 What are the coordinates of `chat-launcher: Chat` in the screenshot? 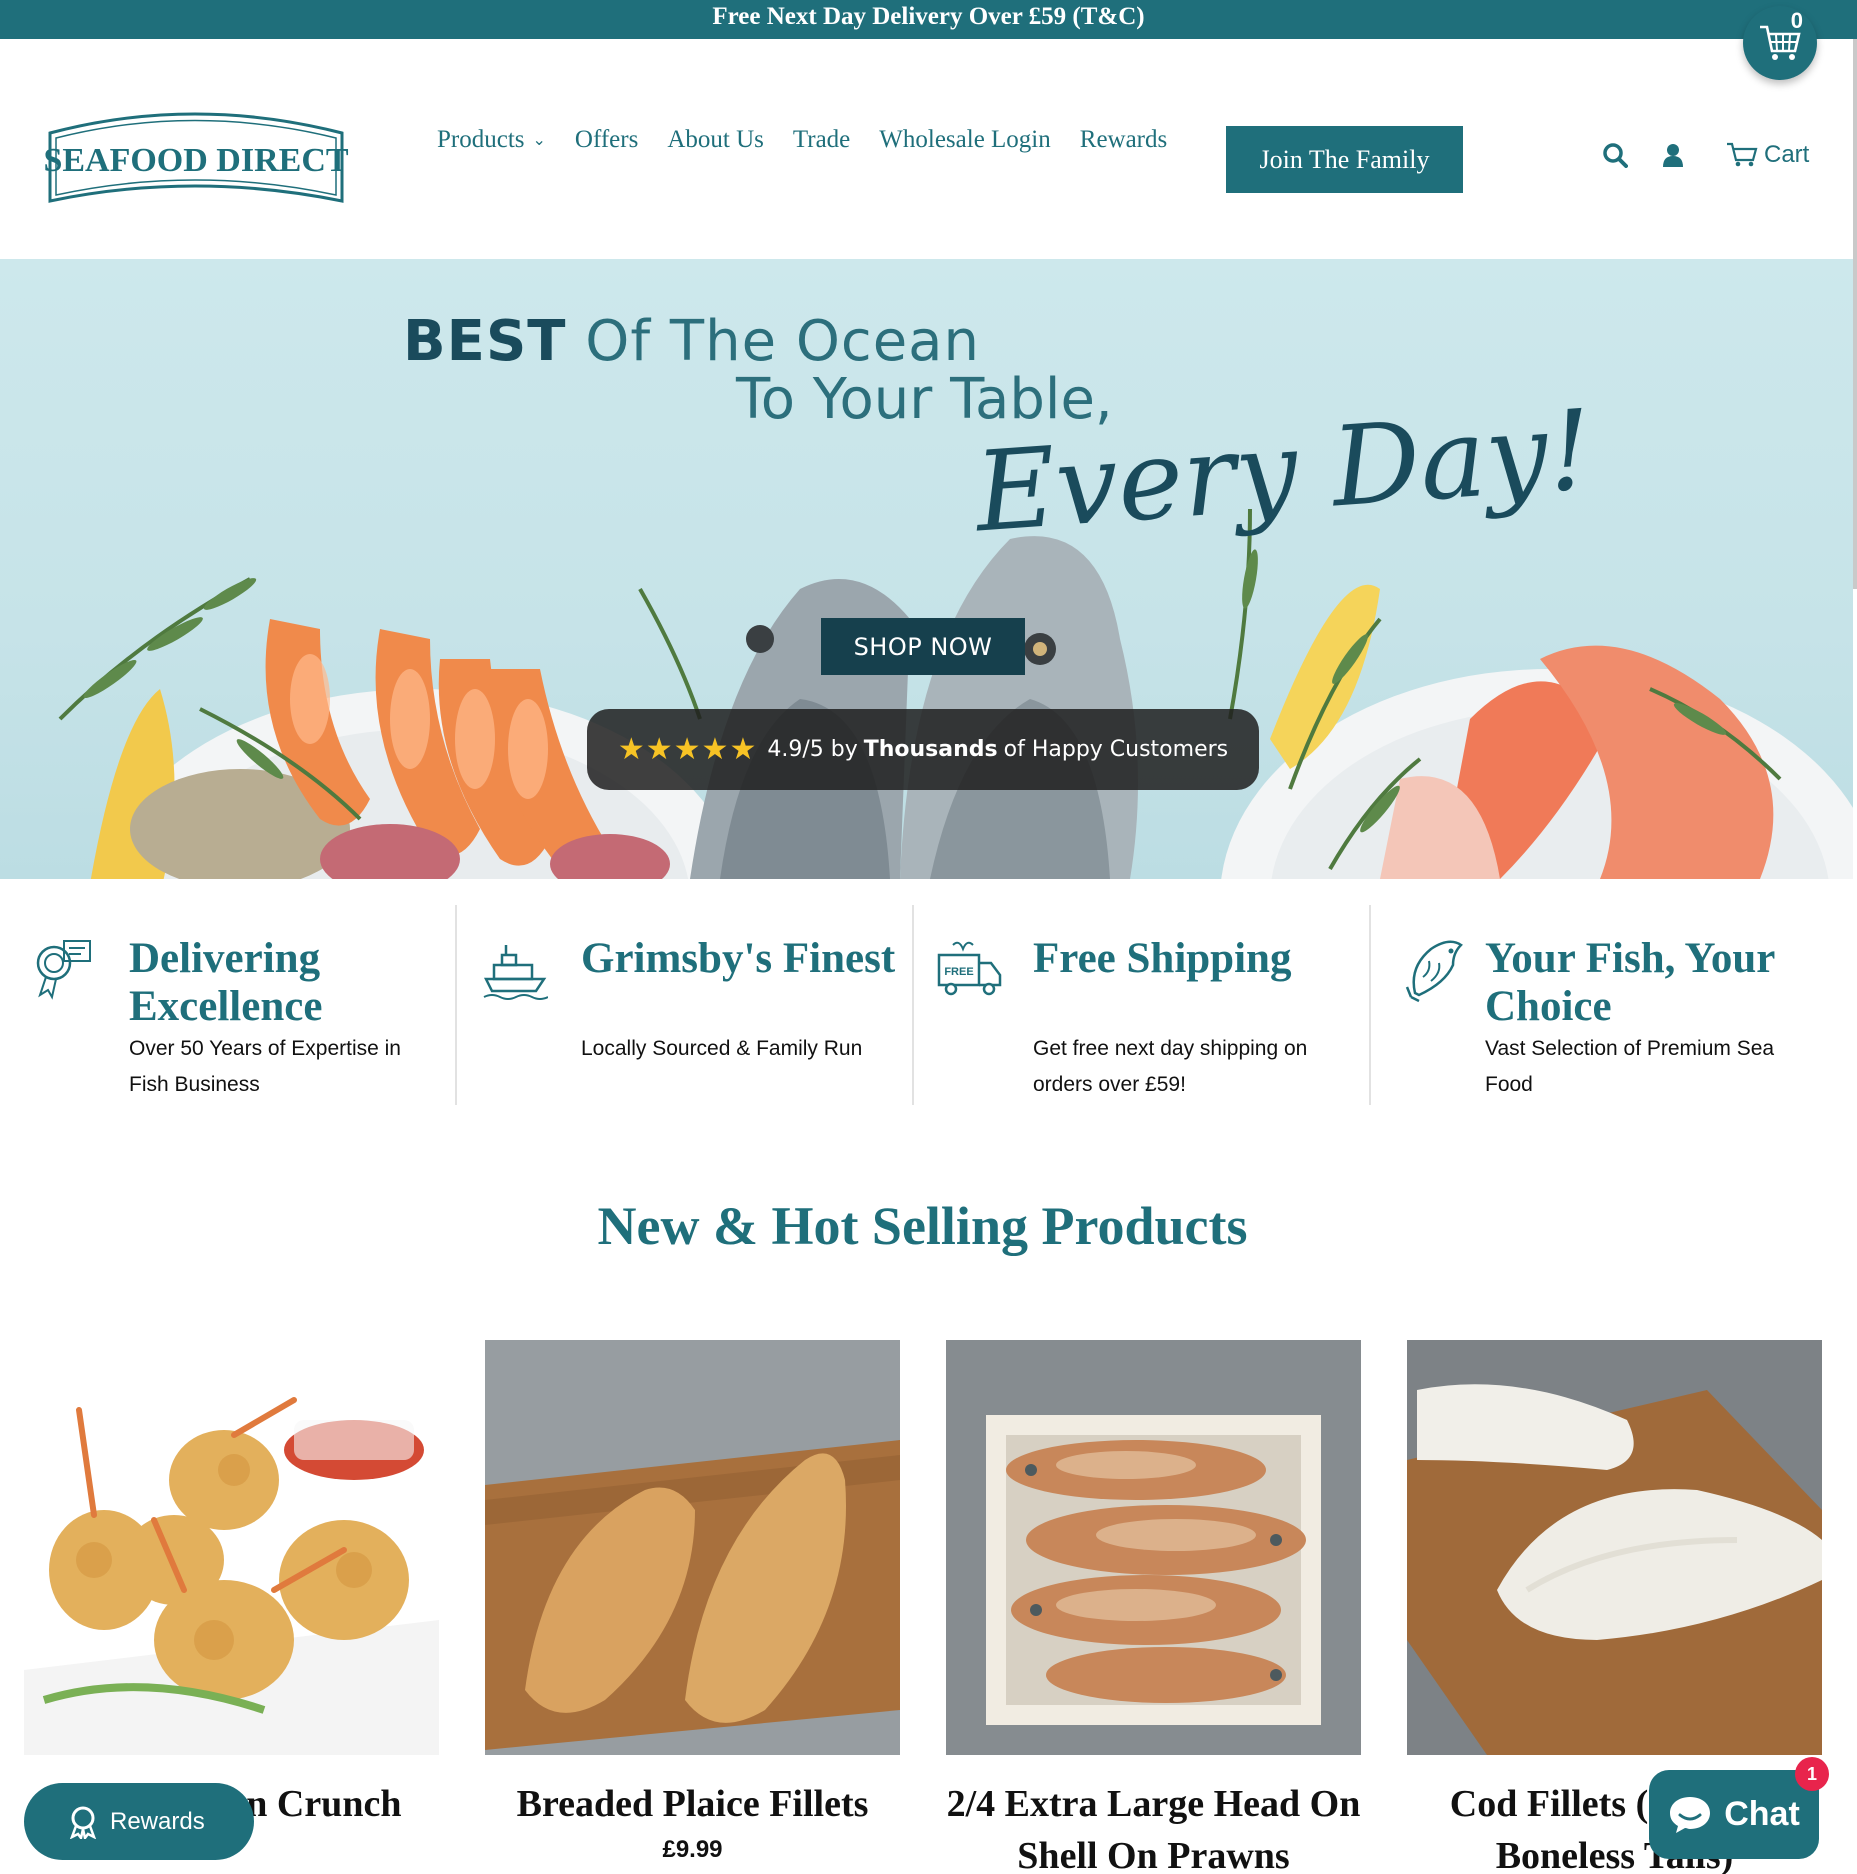 It's located at (1734, 1814).